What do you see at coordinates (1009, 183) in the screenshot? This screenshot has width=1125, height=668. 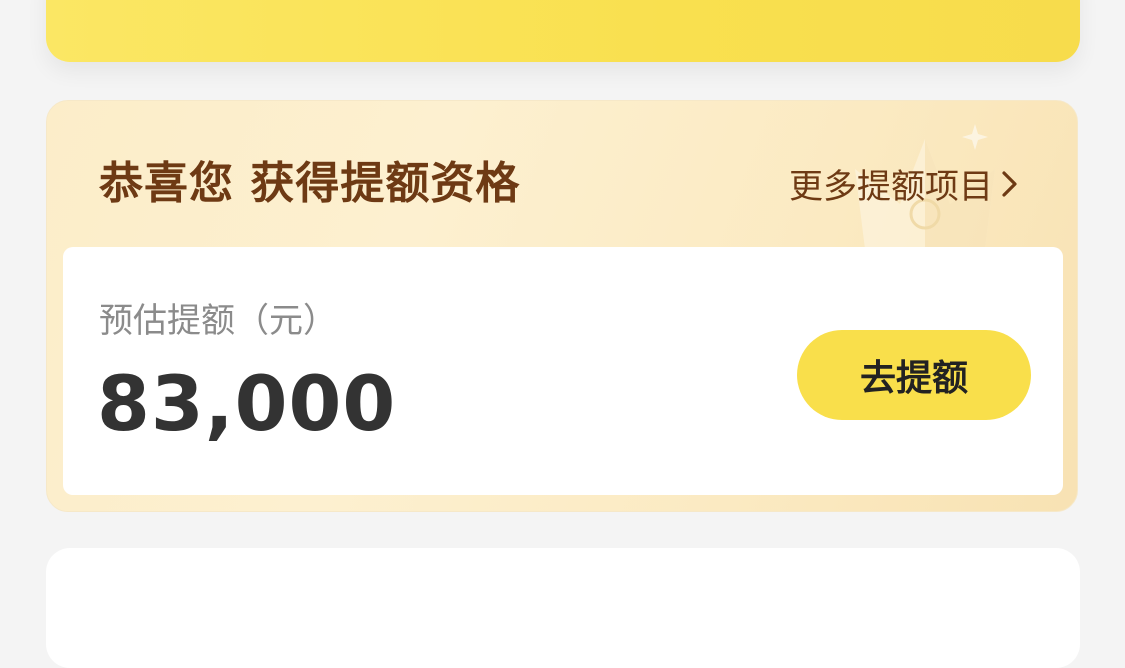 I see `chevron-right-icon` at bounding box center [1009, 183].